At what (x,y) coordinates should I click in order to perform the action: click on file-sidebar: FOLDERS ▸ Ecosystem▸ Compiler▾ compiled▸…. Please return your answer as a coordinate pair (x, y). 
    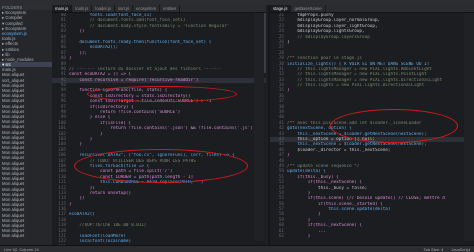
    Looking at the image, I should click on (26, 125).